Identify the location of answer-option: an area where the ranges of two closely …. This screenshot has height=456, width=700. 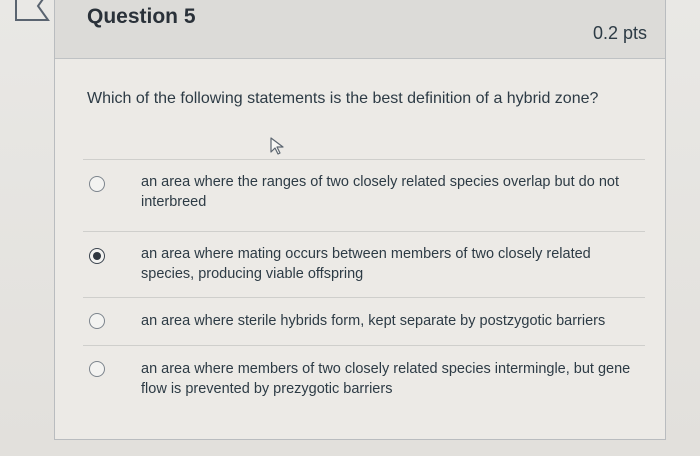
(364, 195).